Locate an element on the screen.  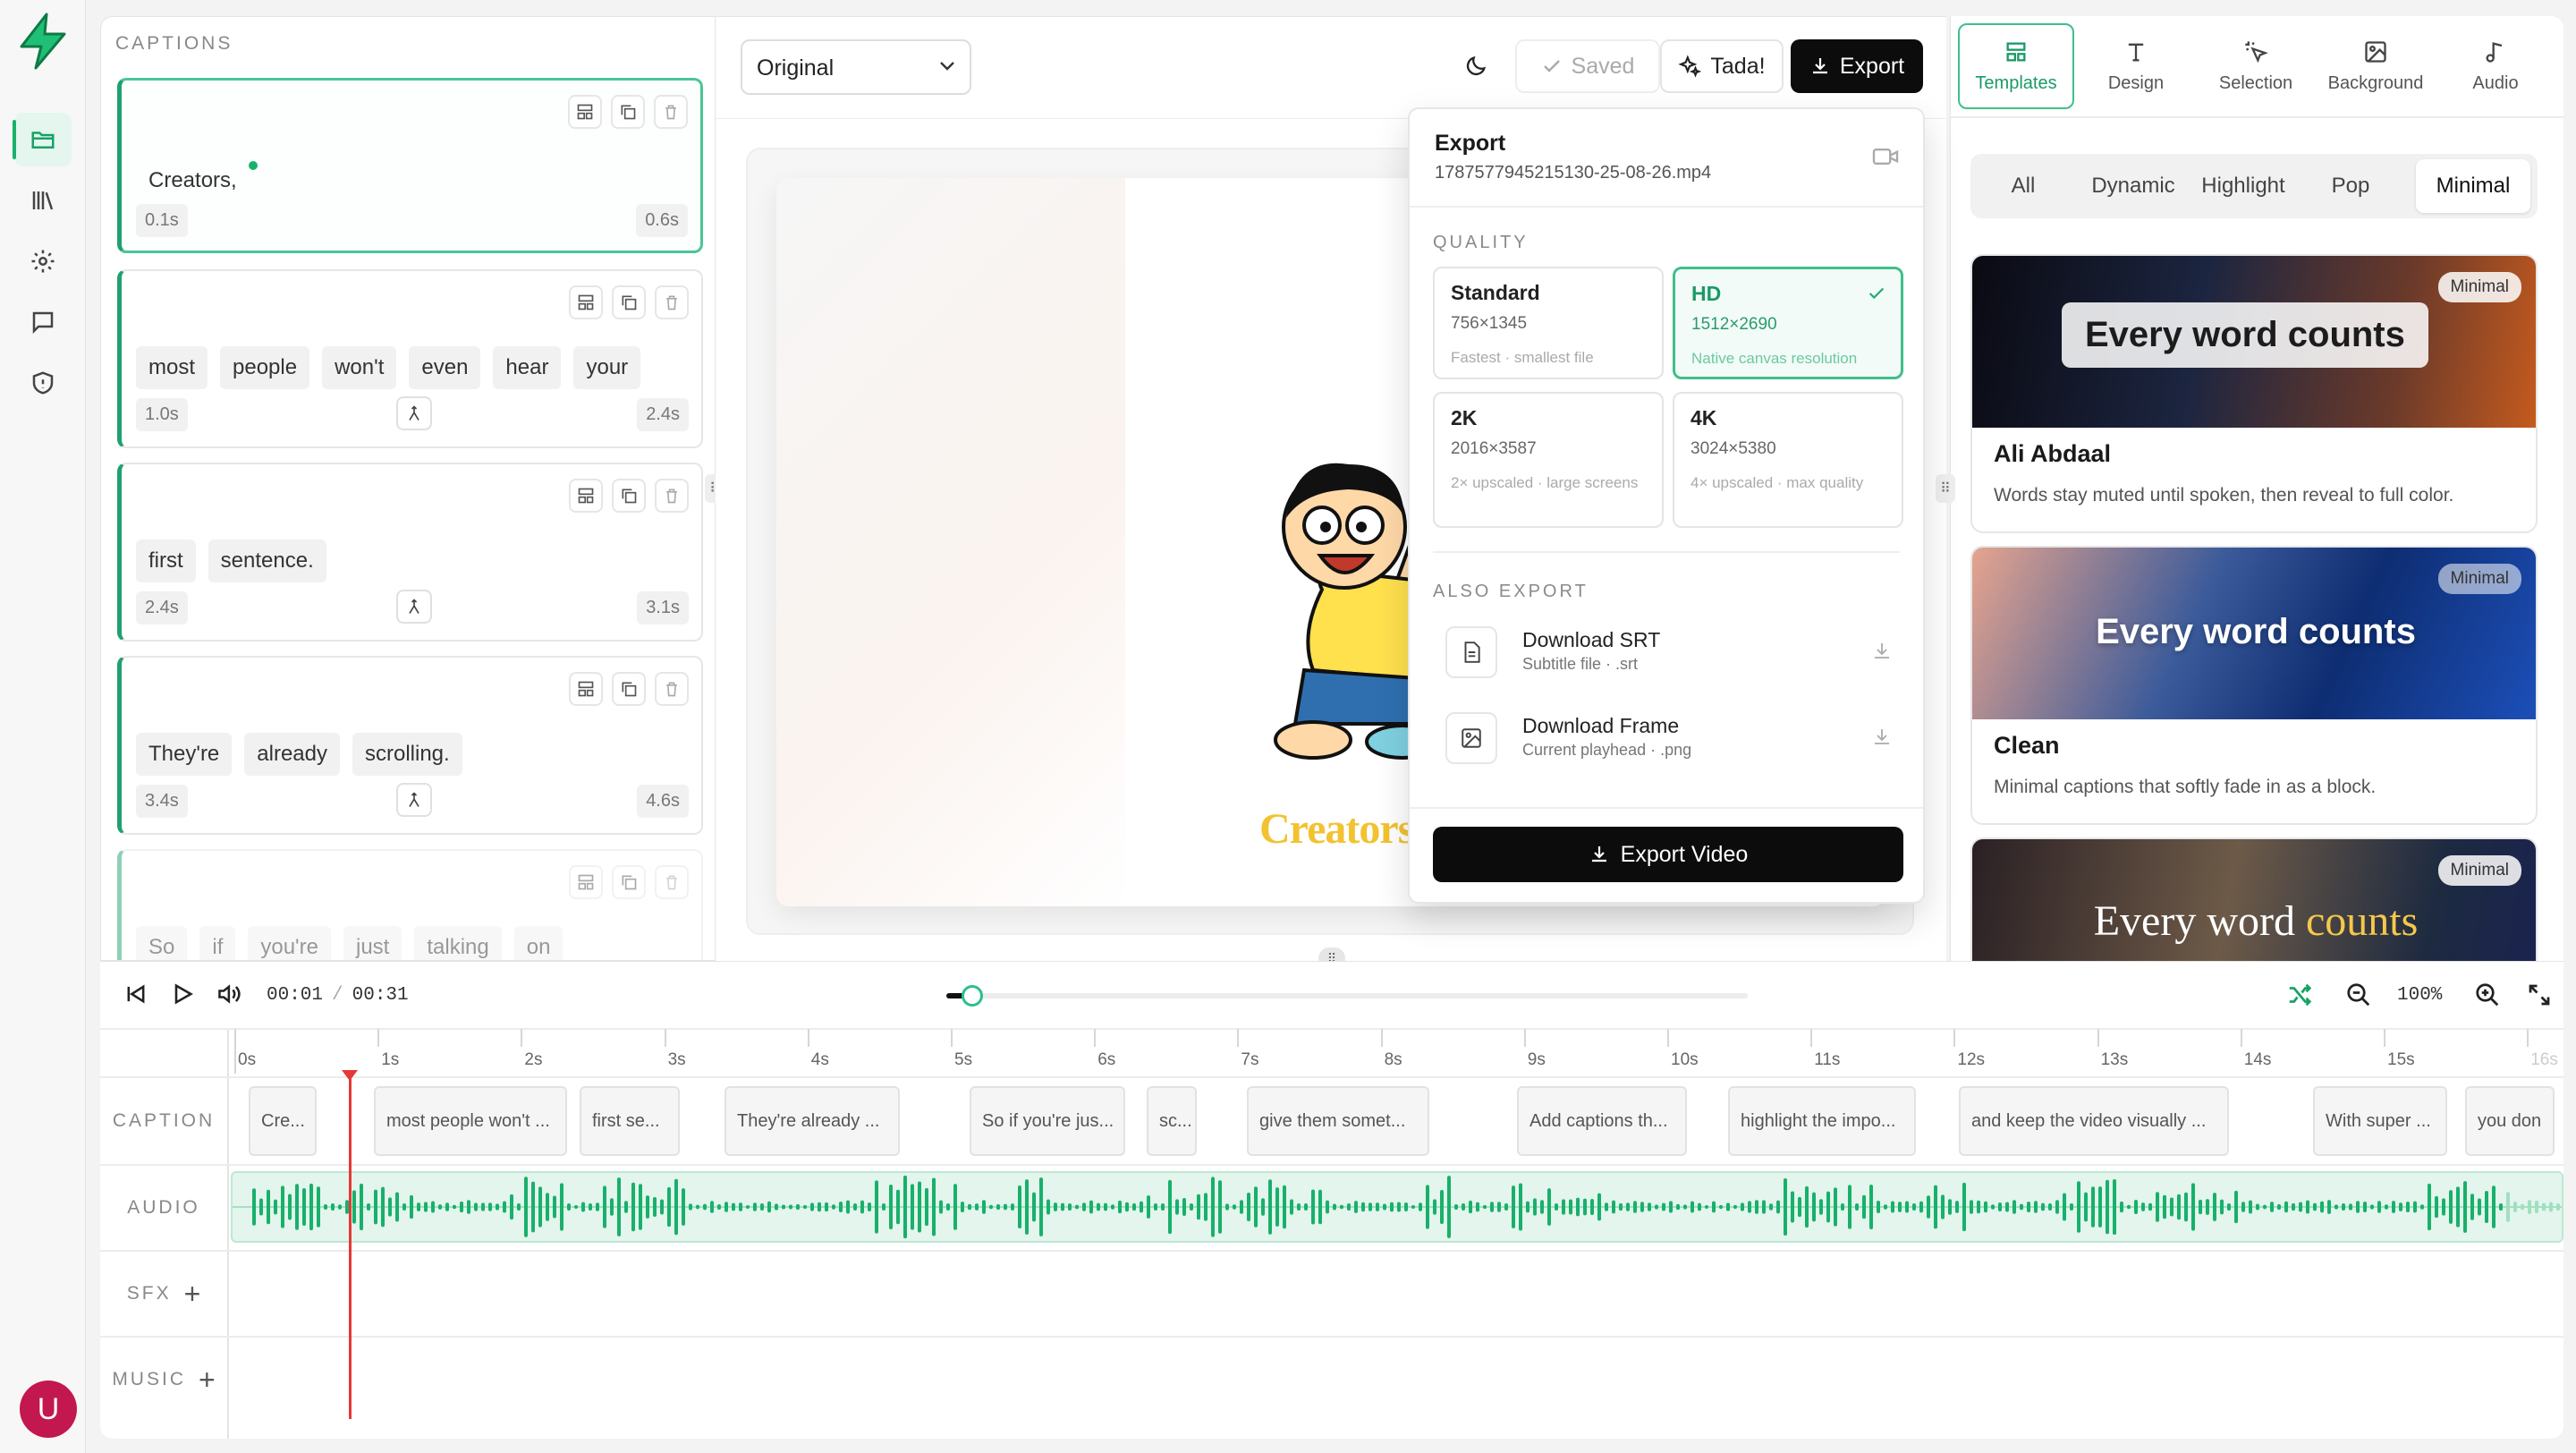
caption-word: So is located at coordinates (162, 943).